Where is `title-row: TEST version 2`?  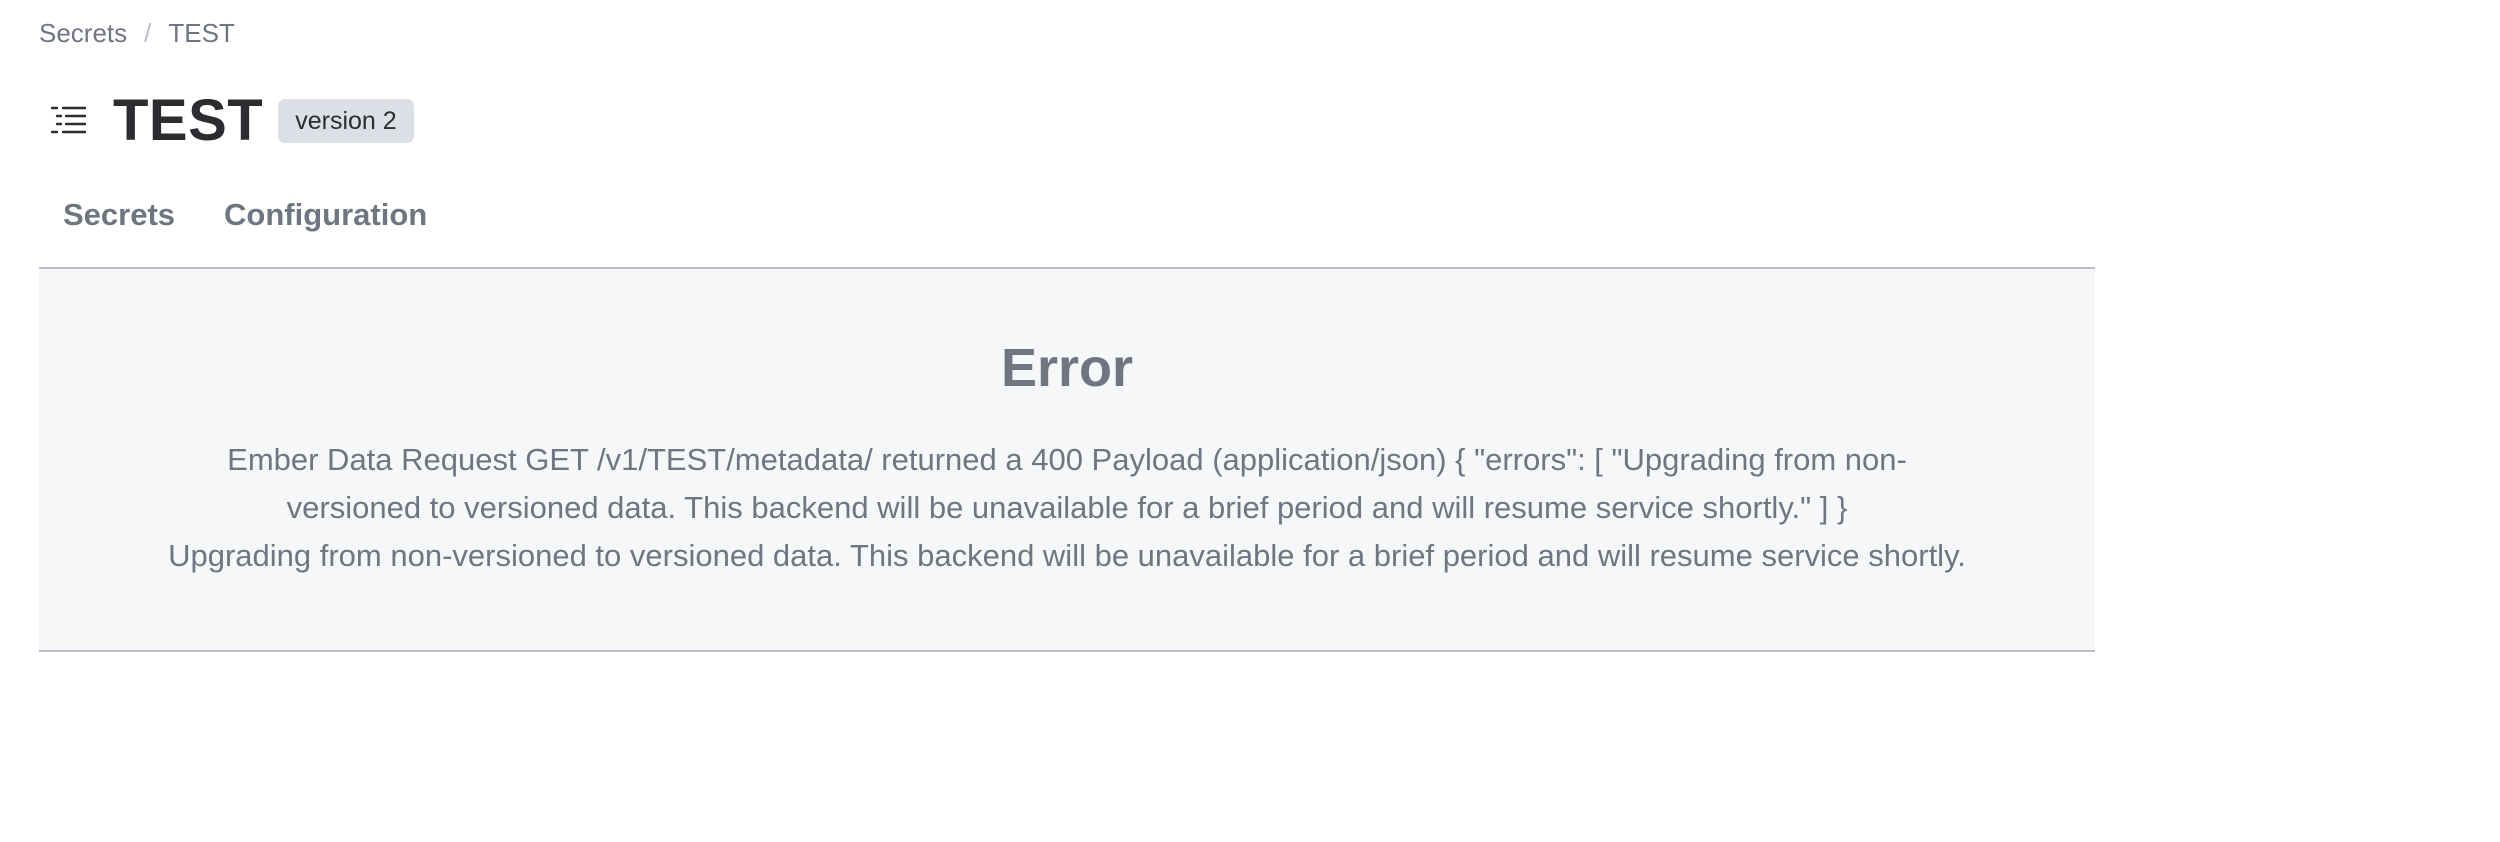 title-row: TEST version 2 is located at coordinates (231, 121).